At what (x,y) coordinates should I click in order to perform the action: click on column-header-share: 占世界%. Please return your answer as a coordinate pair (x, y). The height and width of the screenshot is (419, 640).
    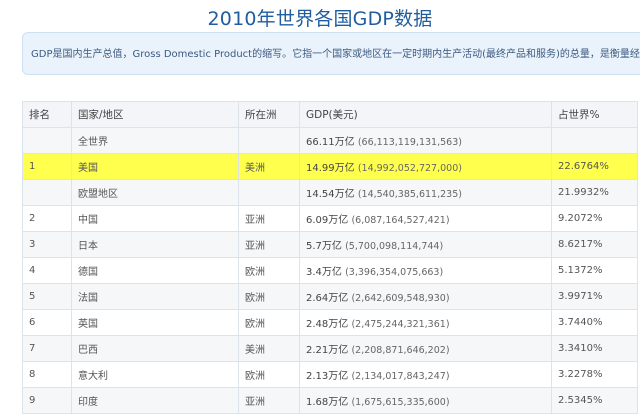
    Looking at the image, I should click on (594, 114).